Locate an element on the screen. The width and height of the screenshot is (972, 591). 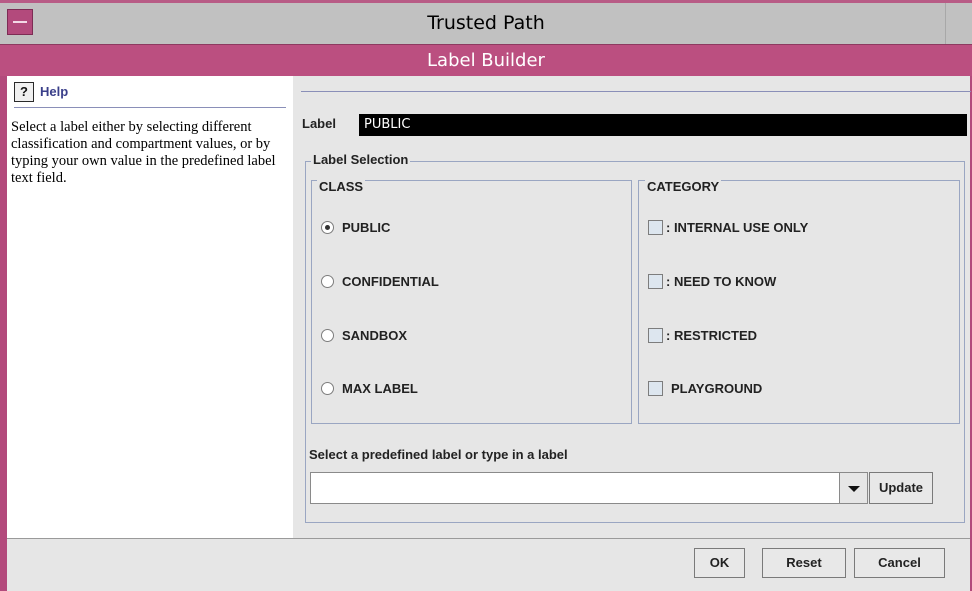
class-option-label: MAX LABEL is located at coordinates (380, 388).